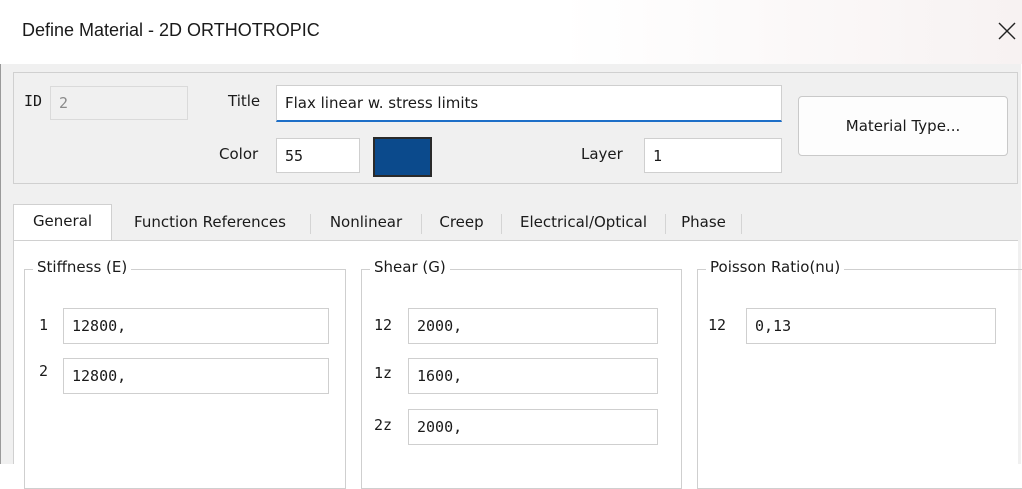  Describe the element at coordinates (383, 325) in the screenshot. I see `shear-row-label: 12` at that location.